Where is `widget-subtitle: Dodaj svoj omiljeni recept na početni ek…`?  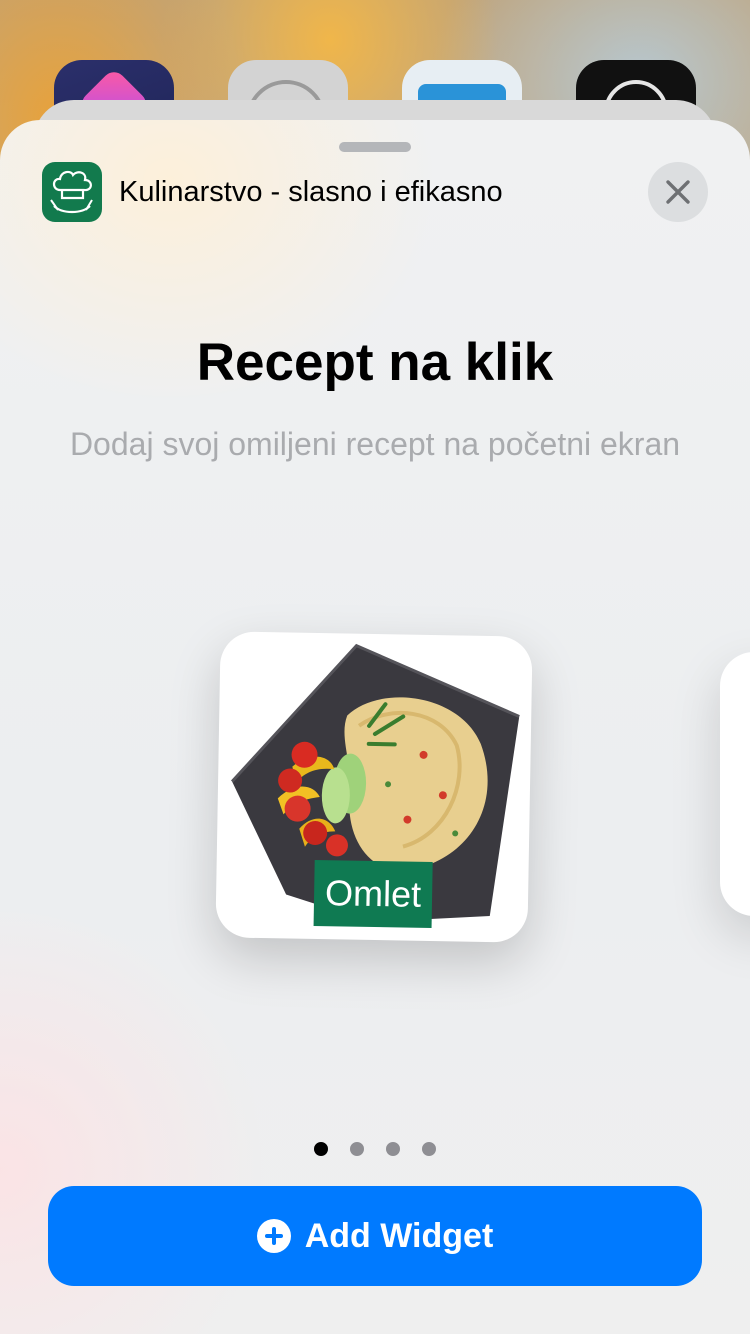
widget-subtitle: Dodaj svoj omiljeni recept na početni ek… is located at coordinates (375, 444).